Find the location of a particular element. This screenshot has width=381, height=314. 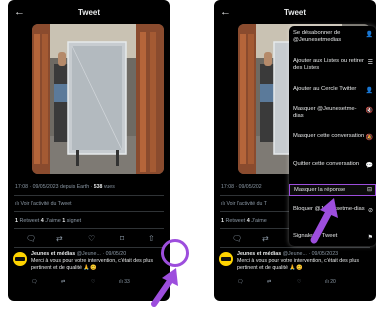

tweet-stats: 1 Retweet 4 J'aime 1 signet is located at coordinates (48, 221).